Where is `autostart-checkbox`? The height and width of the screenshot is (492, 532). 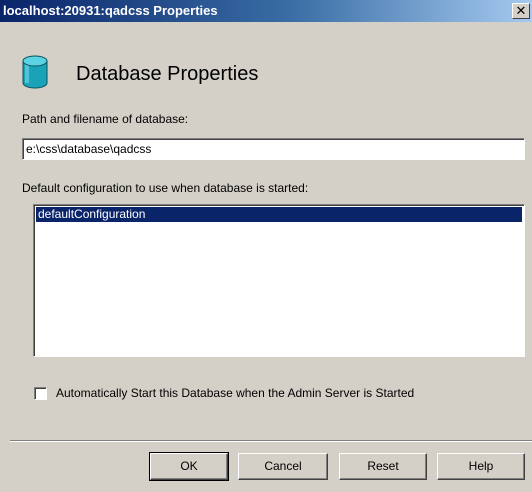 autostart-checkbox is located at coordinates (40, 393).